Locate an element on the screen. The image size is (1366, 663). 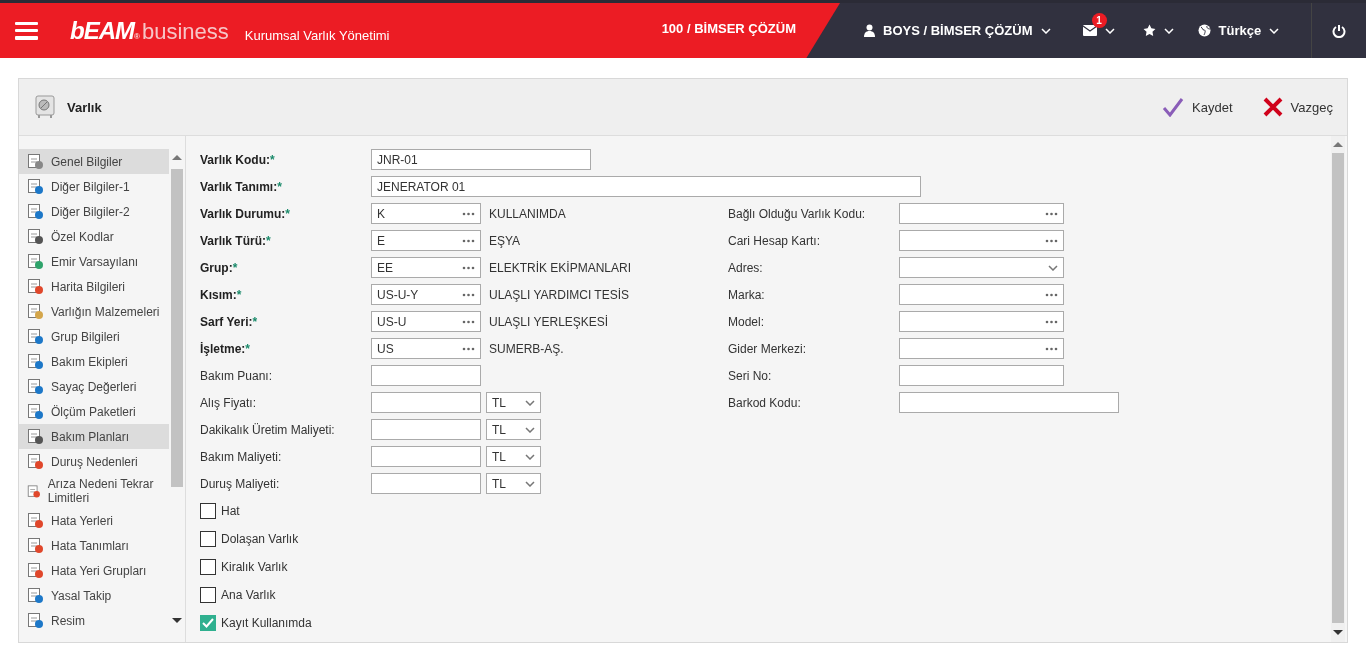
app-subtitle: Kurumsal Varlık Yönetimi is located at coordinates (317, 35).